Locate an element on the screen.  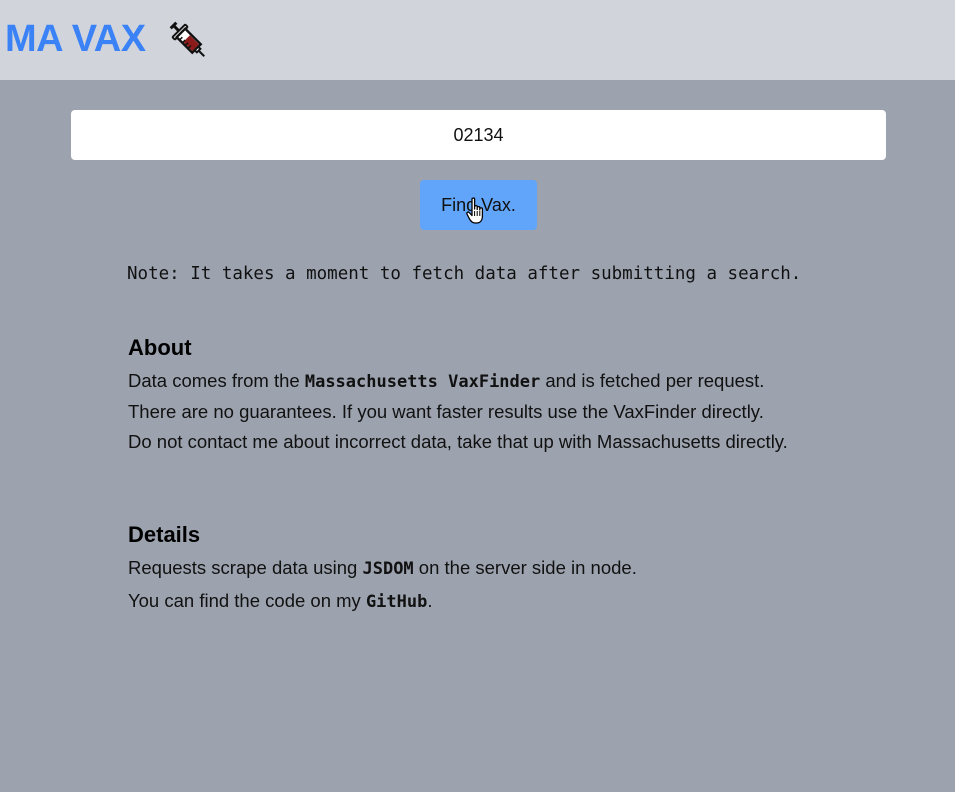
details-line-github: You can find the code on my GitHub. is located at coordinates (280, 601).